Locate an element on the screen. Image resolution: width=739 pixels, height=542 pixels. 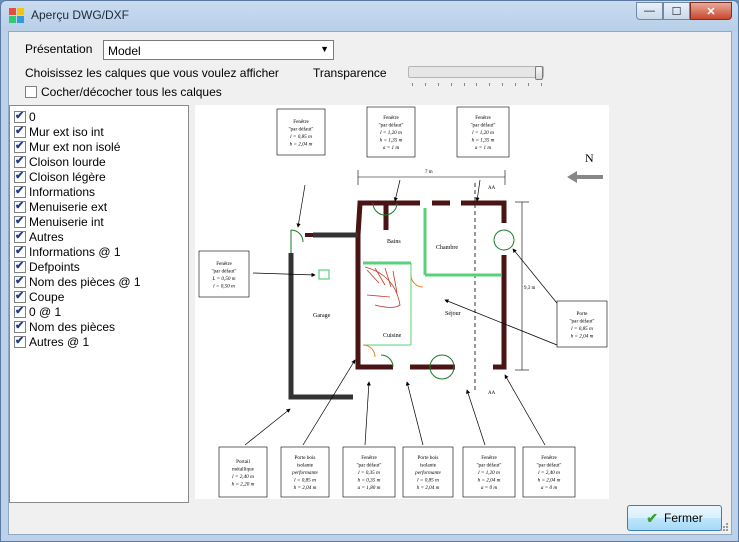
callout-text: performante is located at coordinates (304, 472).